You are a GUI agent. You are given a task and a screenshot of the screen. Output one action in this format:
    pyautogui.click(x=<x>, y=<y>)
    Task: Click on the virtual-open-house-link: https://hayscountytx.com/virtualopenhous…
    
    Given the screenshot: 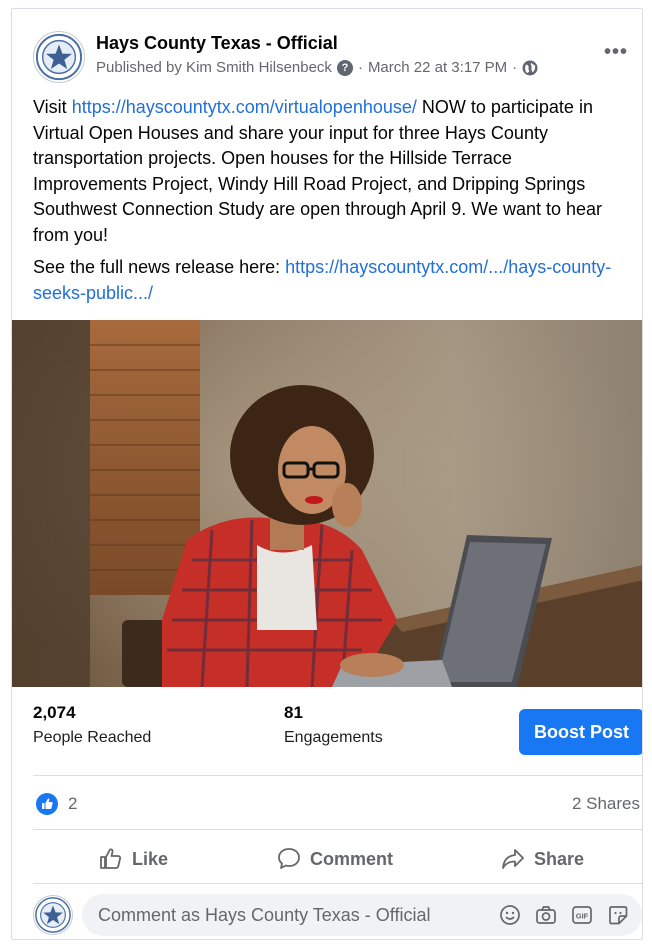 What is the action you would take?
    pyautogui.click(x=244, y=107)
    